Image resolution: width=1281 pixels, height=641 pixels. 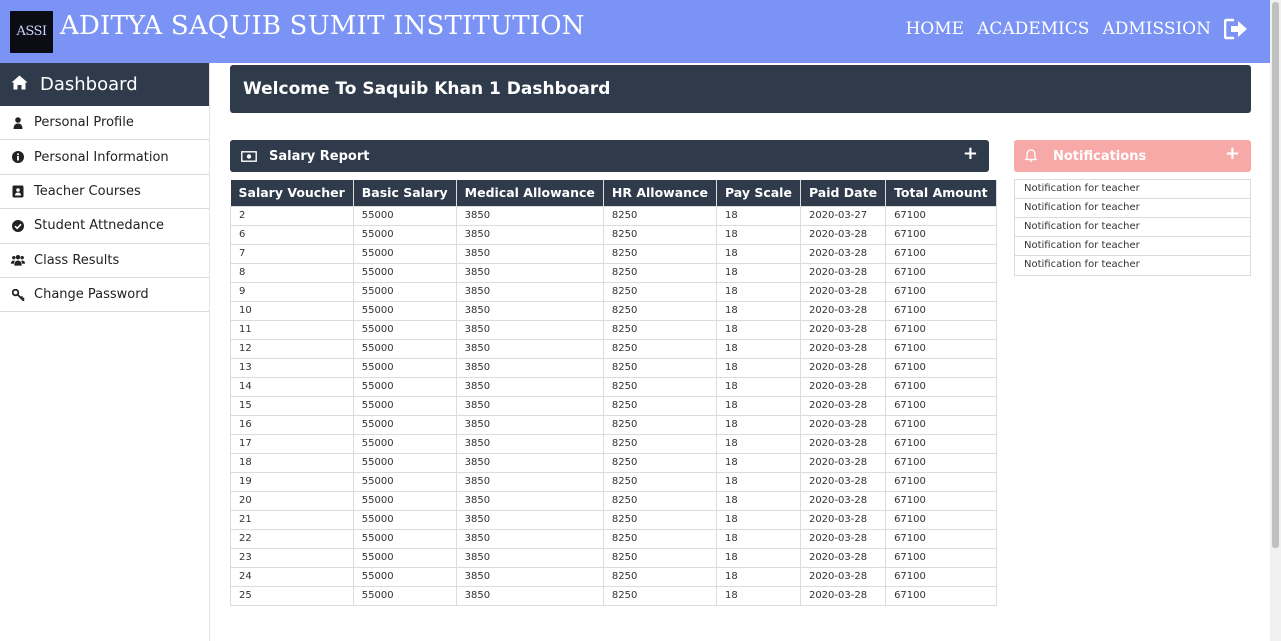 What do you see at coordinates (609, 156) in the screenshot?
I see `salary-report-header: Salary Report +` at bounding box center [609, 156].